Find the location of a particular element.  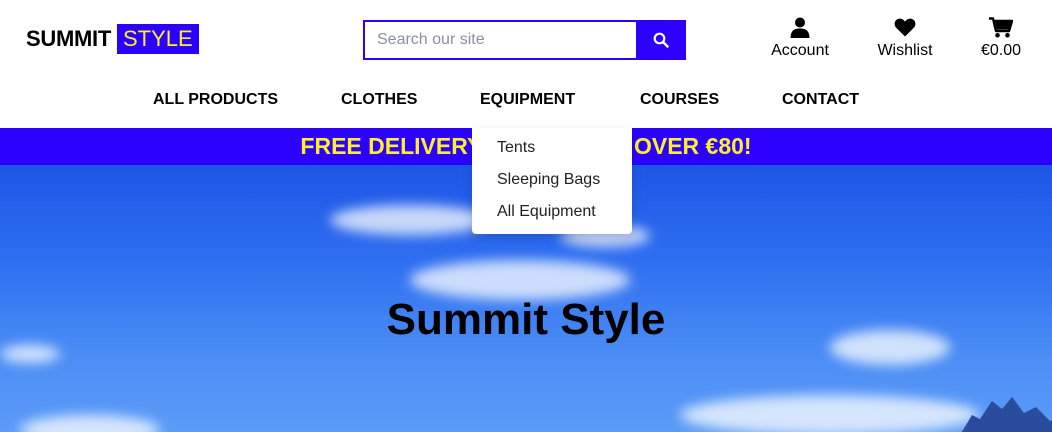

site-logo: SUMMIT STYLE is located at coordinates (112, 39).